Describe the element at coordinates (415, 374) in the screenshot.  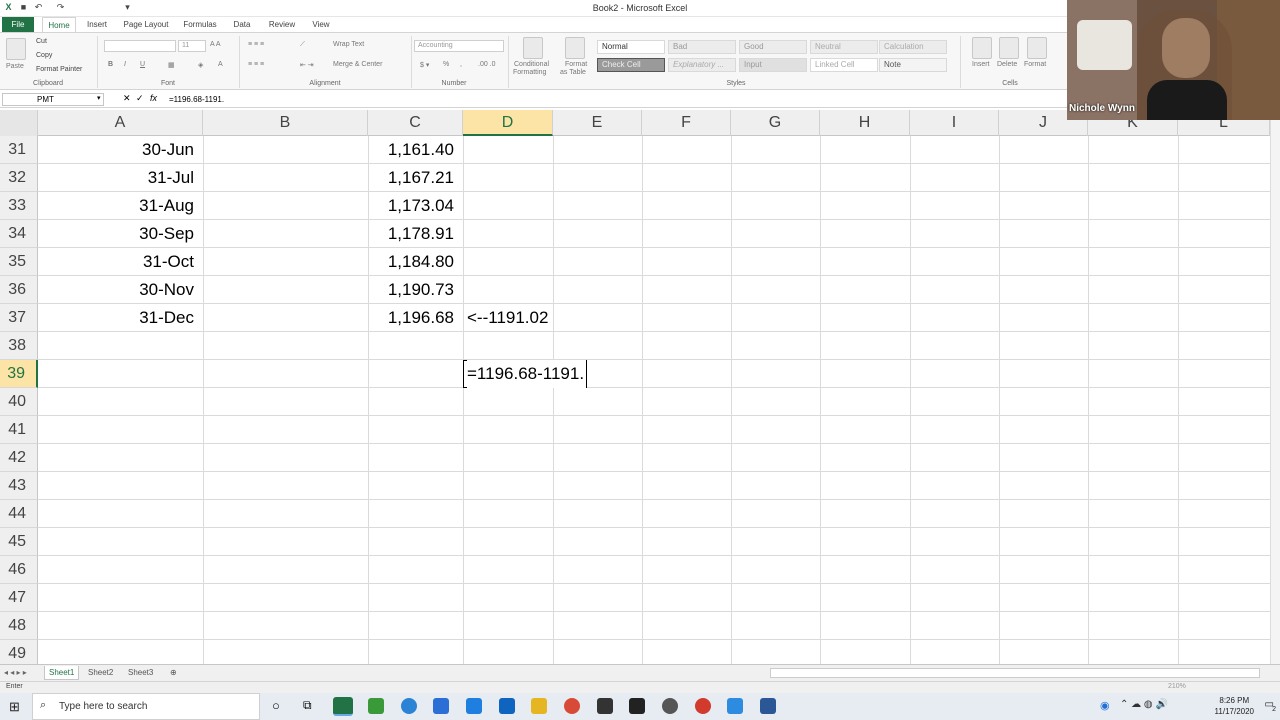
I see `cell-c39` at that location.